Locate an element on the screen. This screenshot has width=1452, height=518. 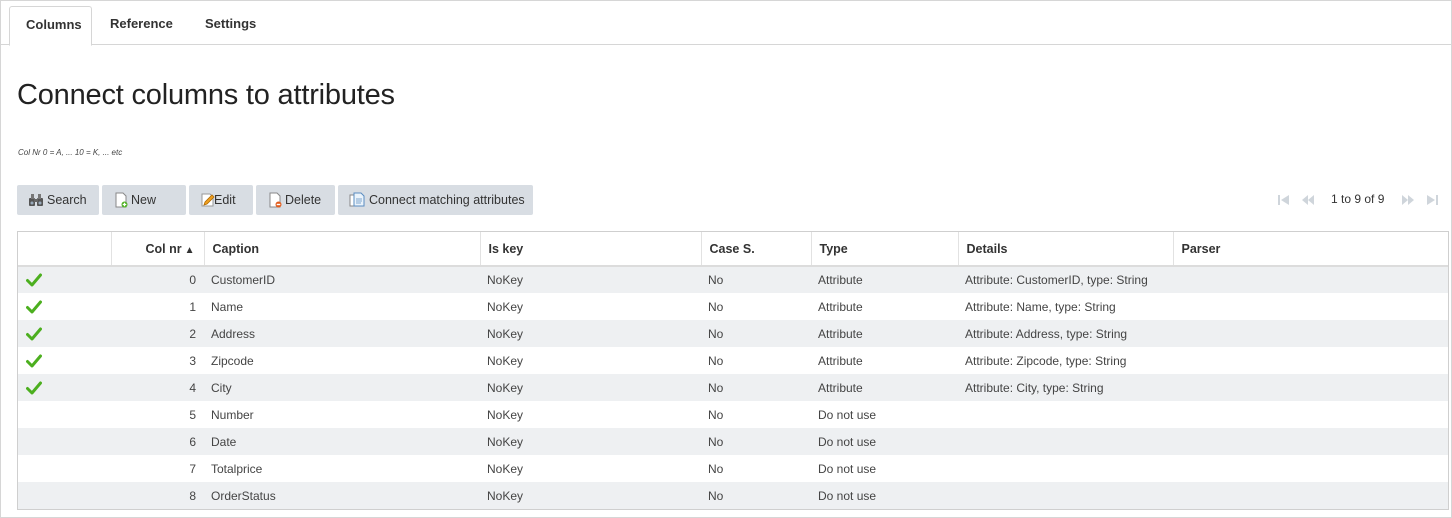
table-row: 5 Number NoKey No Do not use is located at coordinates (733, 414).